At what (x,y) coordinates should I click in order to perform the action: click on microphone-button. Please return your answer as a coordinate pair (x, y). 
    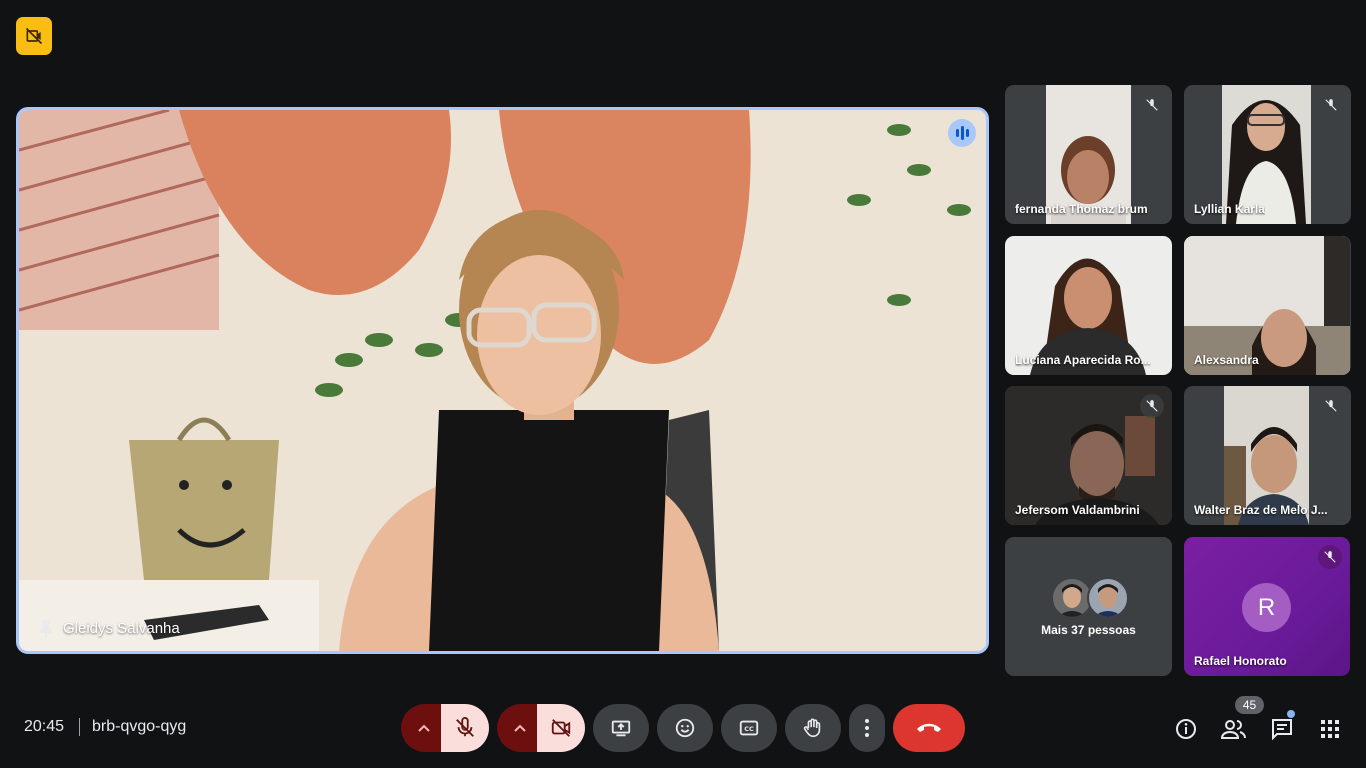
    Looking at the image, I should click on (465, 728).